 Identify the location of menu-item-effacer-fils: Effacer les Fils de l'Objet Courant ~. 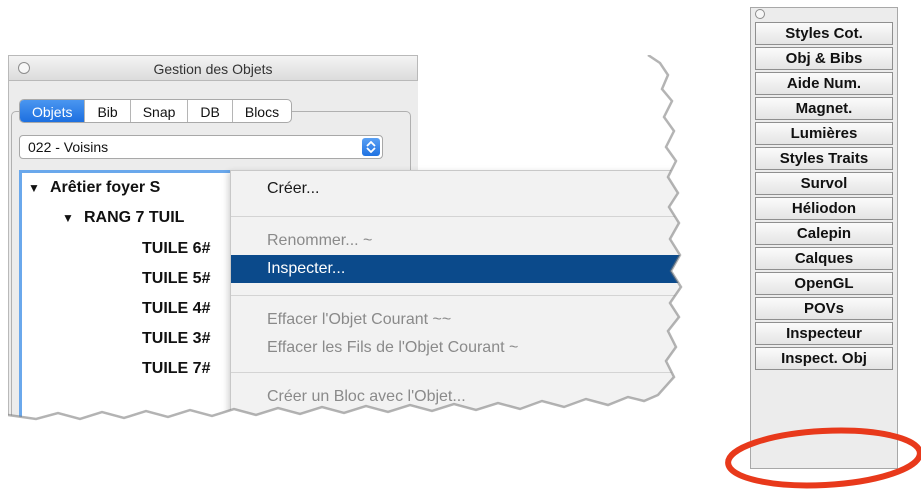
(459, 348).